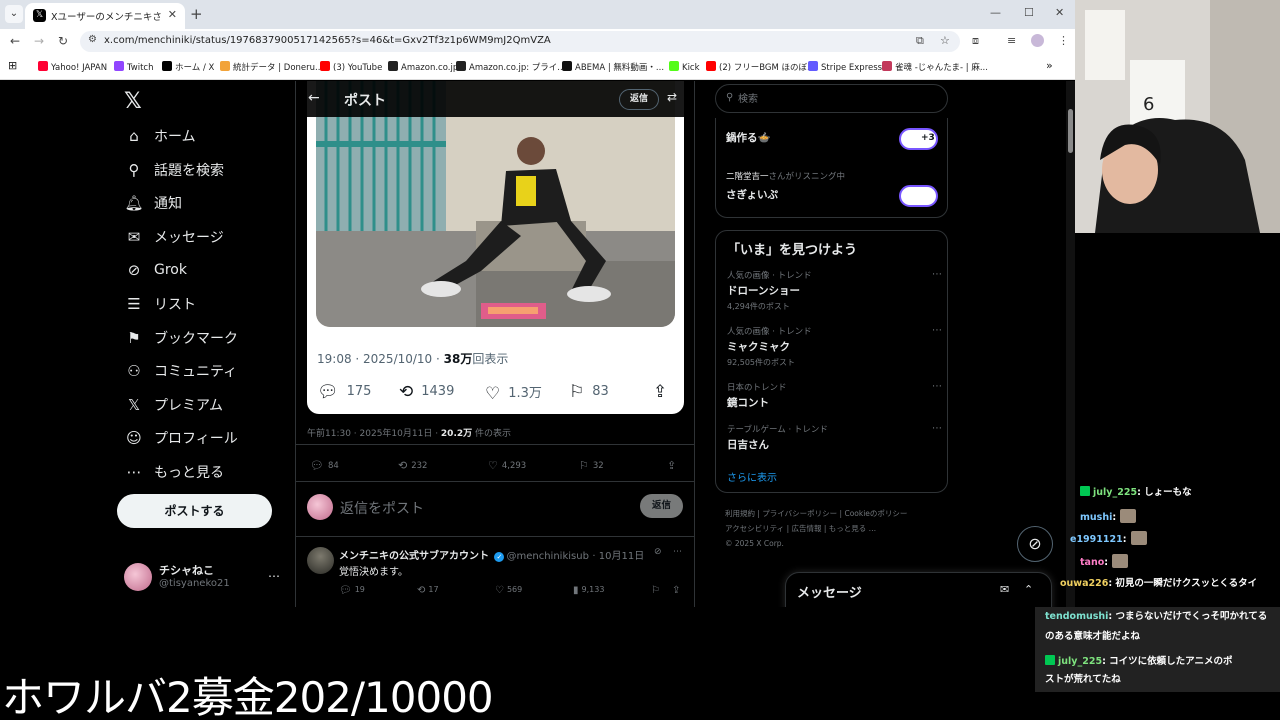 The height and width of the screenshot is (720, 1280). Describe the element at coordinates (834, 397) in the screenshot. I see `trend-item: 日本のトレンド 鏡コント ⋯` at that location.